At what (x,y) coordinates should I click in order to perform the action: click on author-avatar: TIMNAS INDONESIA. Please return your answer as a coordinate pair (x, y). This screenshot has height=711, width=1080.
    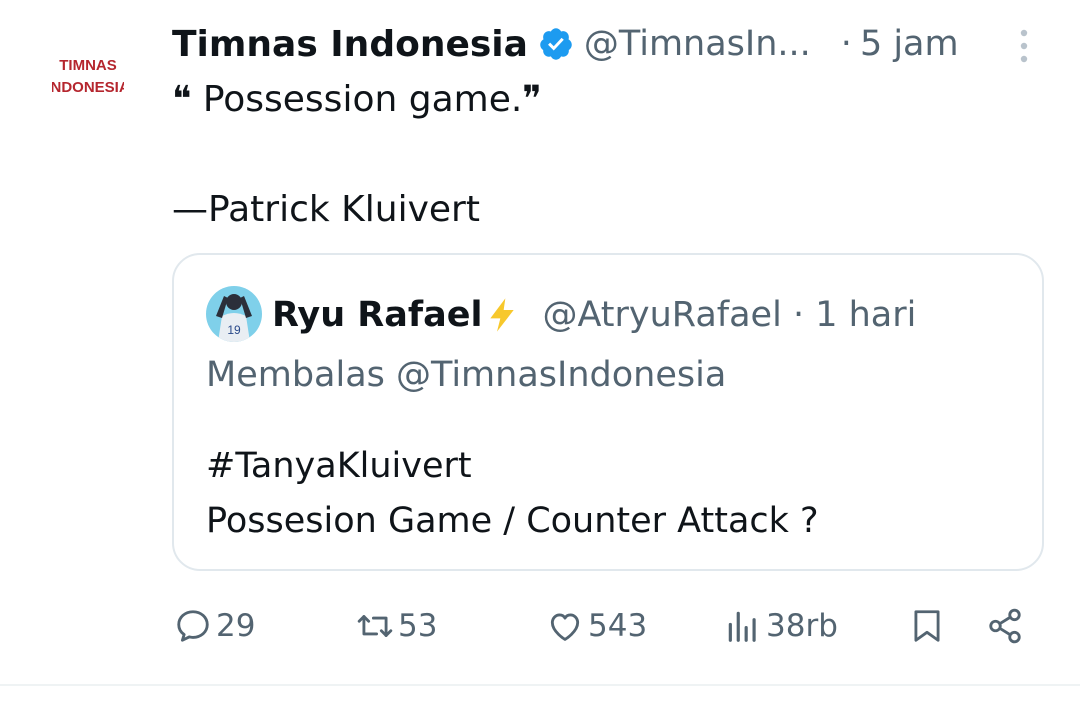
    Looking at the image, I should click on (88, 78).